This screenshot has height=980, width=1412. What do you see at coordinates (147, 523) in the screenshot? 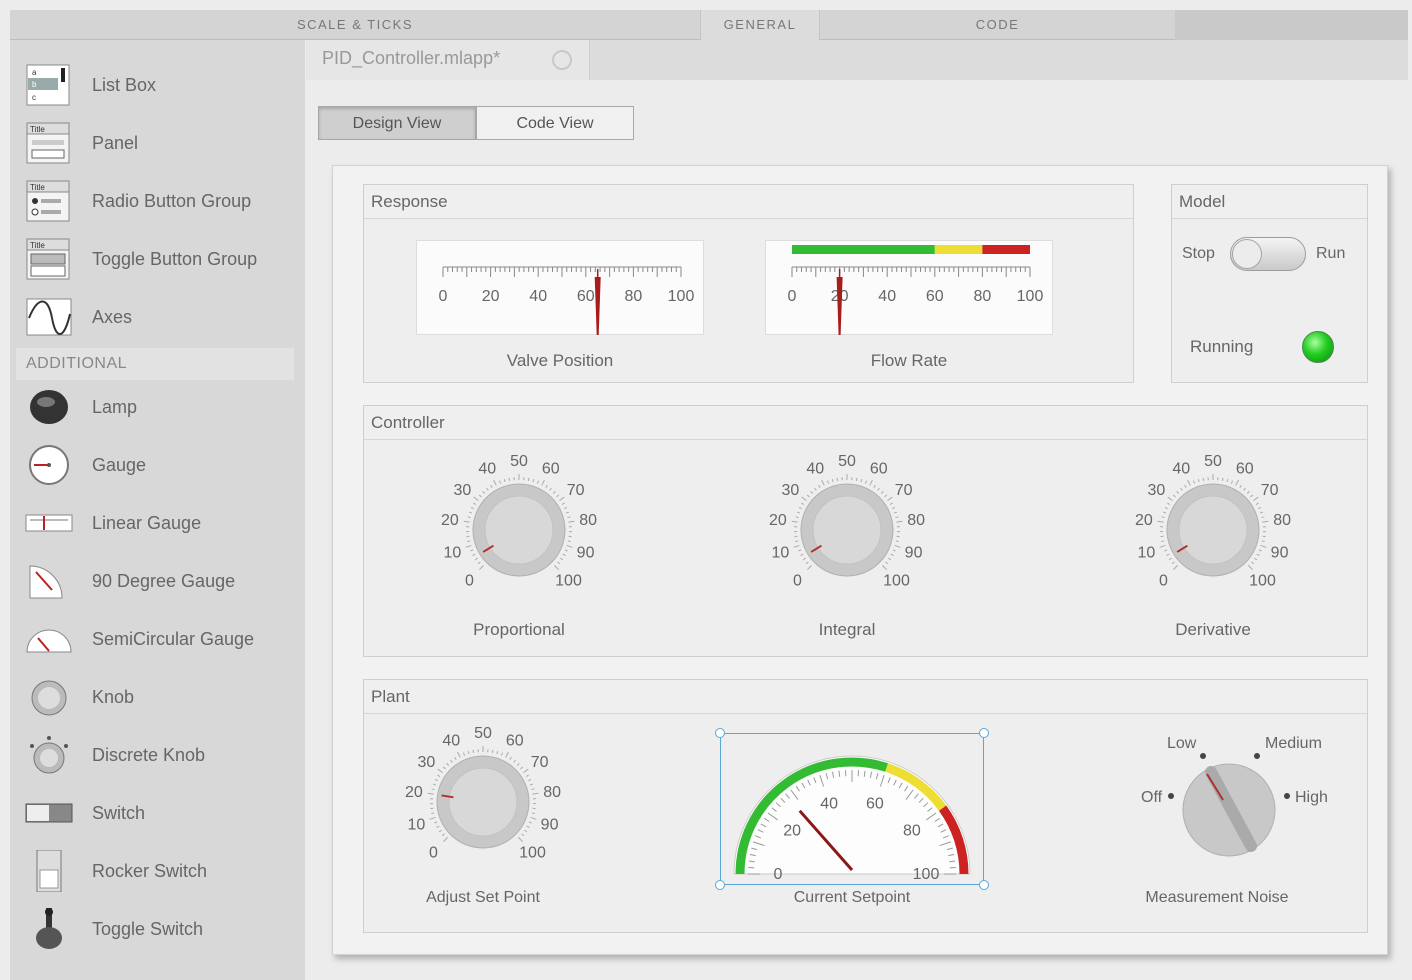
I see `component-label: Linear Gauge` at bounding box center [147, 523].